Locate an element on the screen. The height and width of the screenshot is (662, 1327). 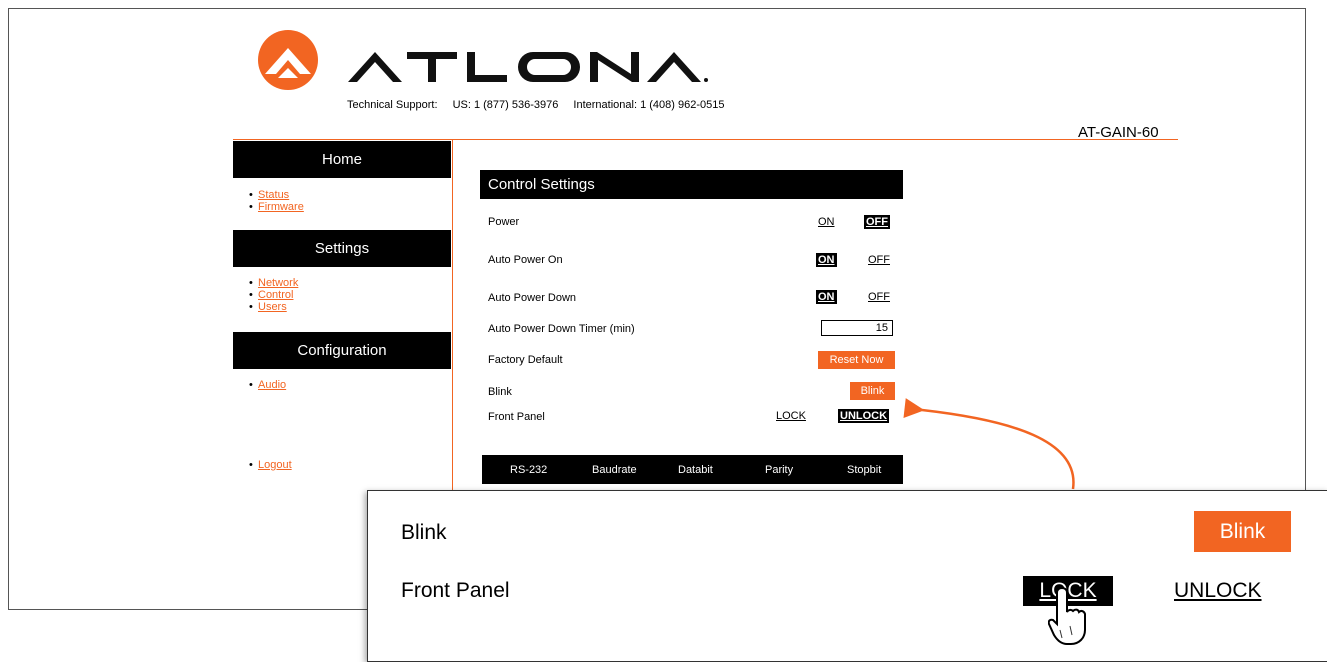
nav-link-control: Control is located at coordinates (278, 295).